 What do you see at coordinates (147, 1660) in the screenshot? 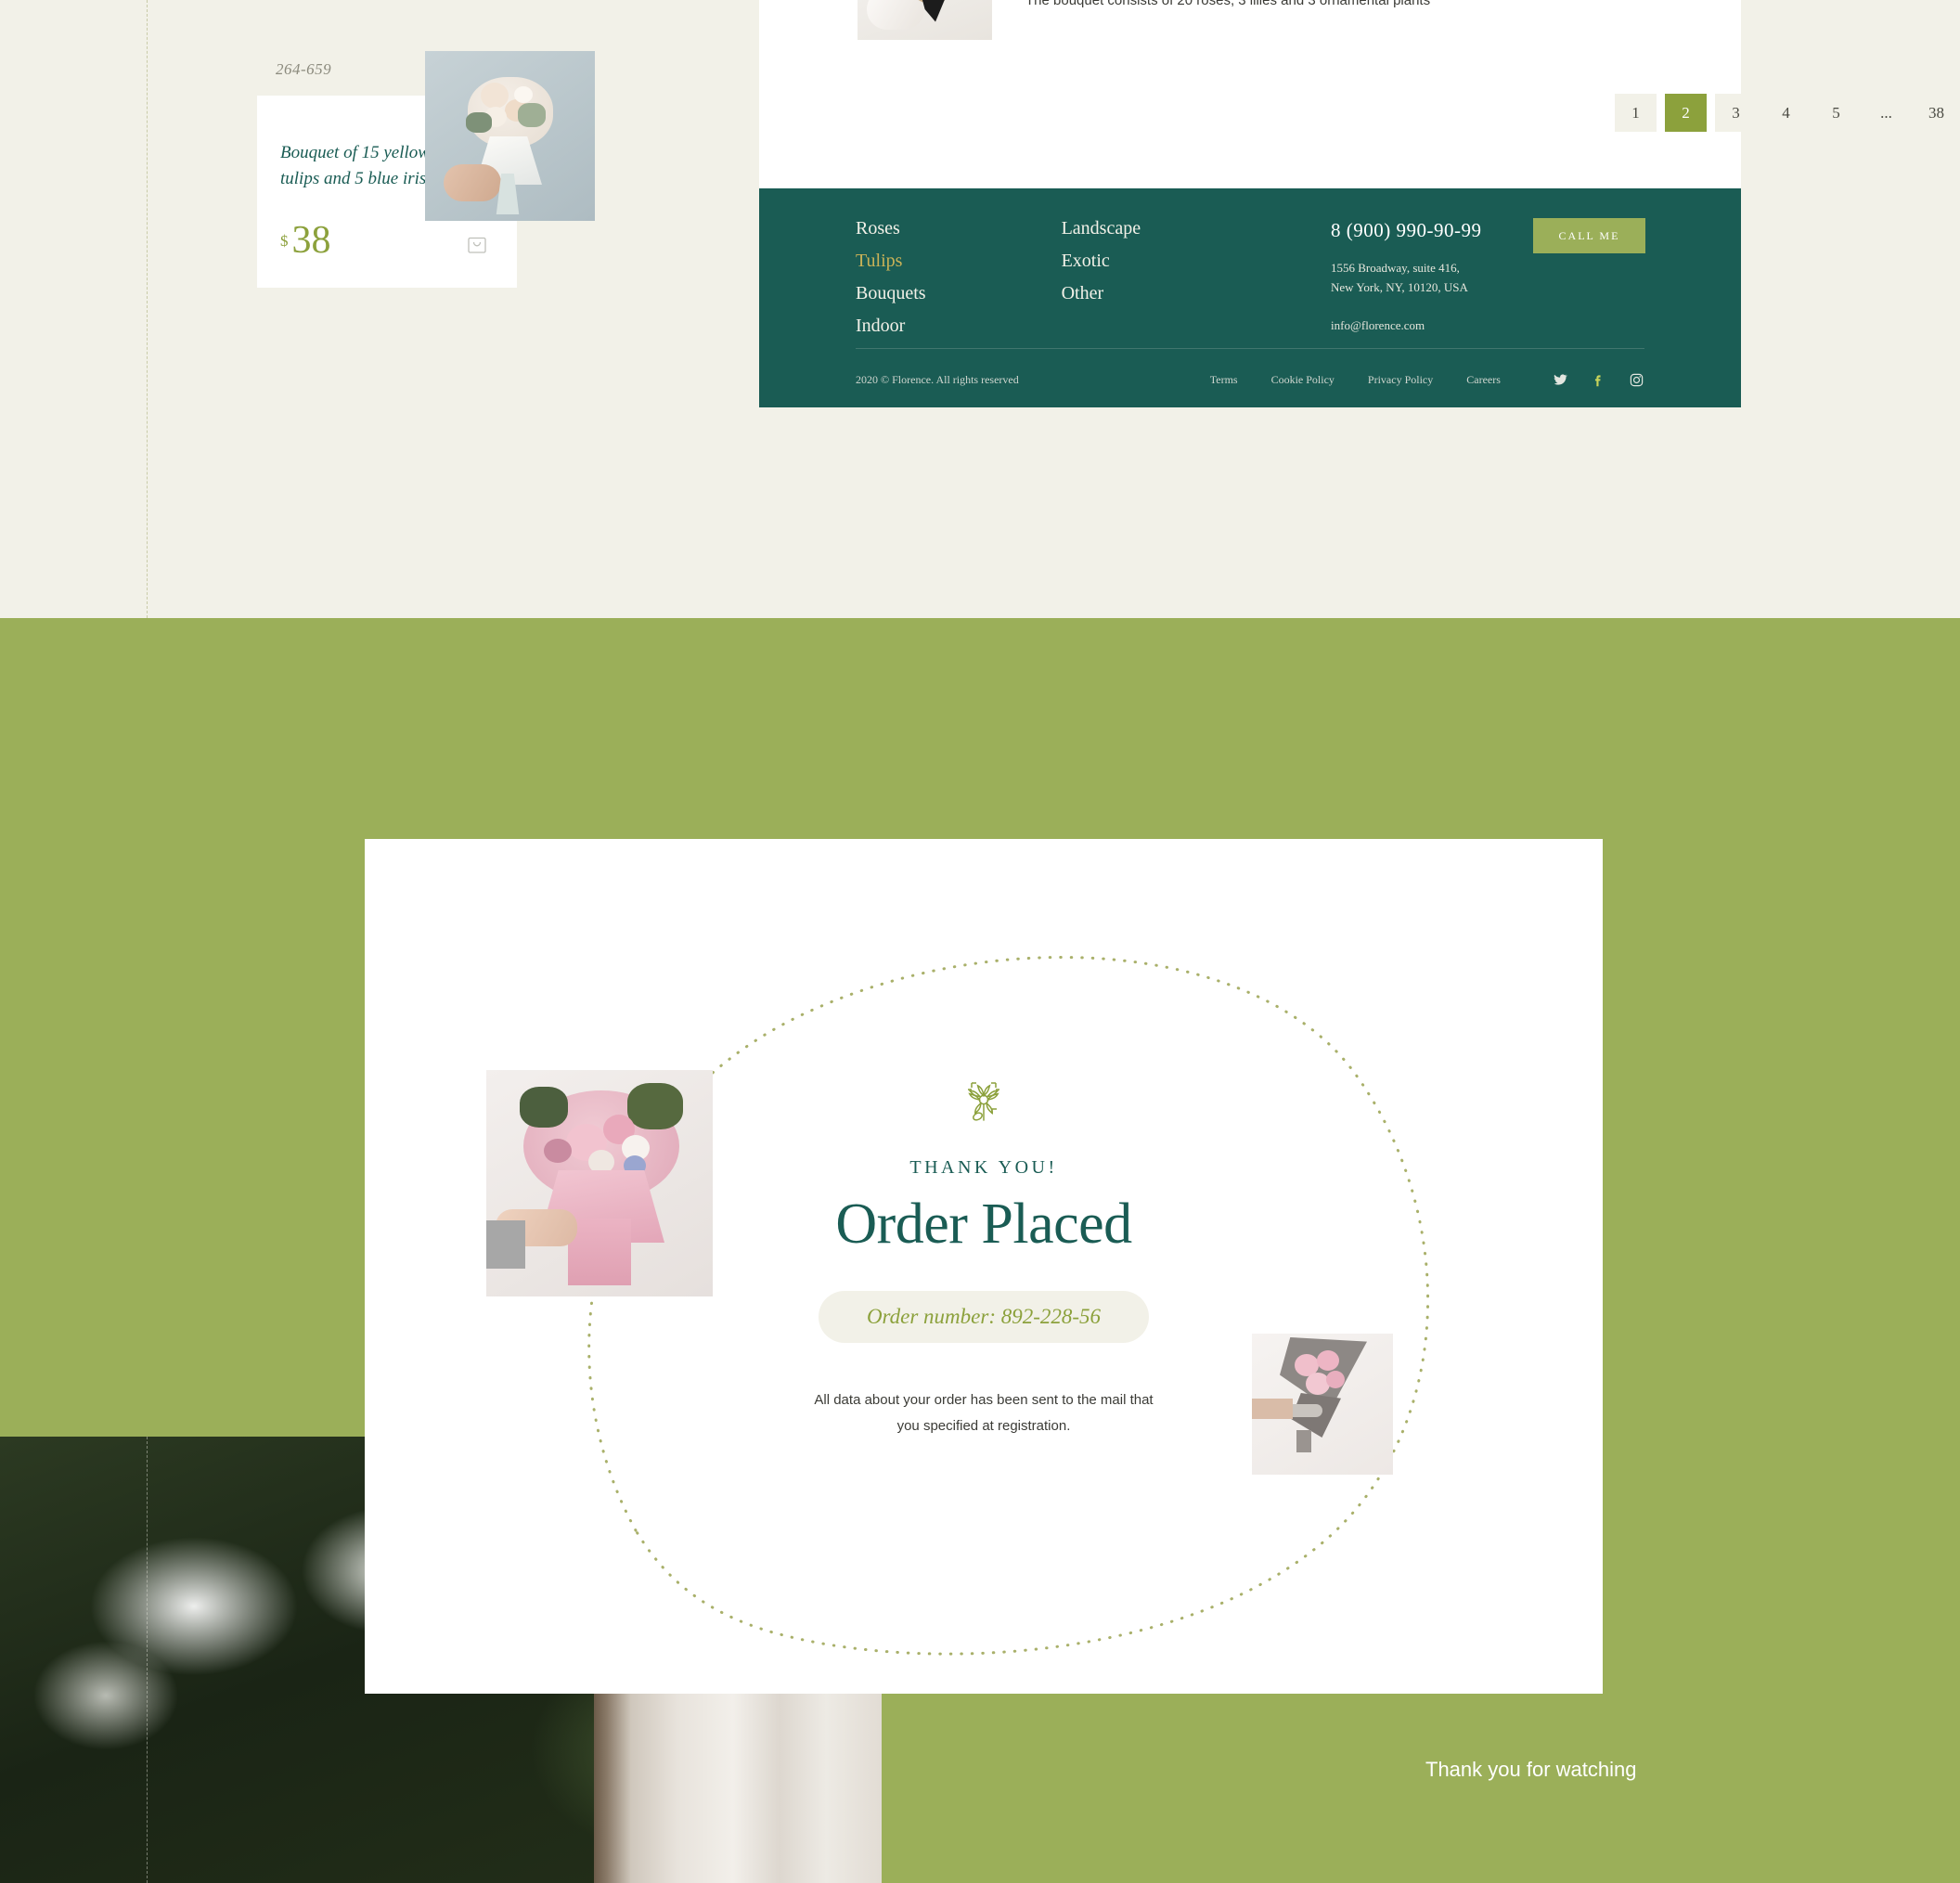
I see `layout-guide-line-photo` at bounding box center [147, 1660].